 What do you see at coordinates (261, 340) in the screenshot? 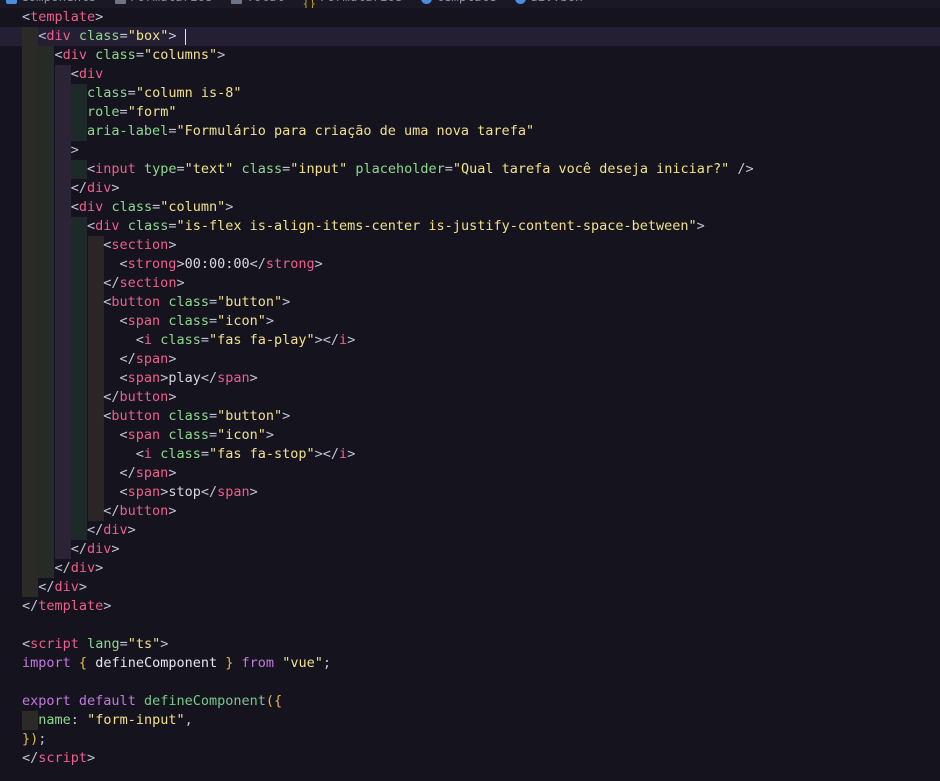
I see `token-str: "fas fa-play"` at bounding box center [261, 340].